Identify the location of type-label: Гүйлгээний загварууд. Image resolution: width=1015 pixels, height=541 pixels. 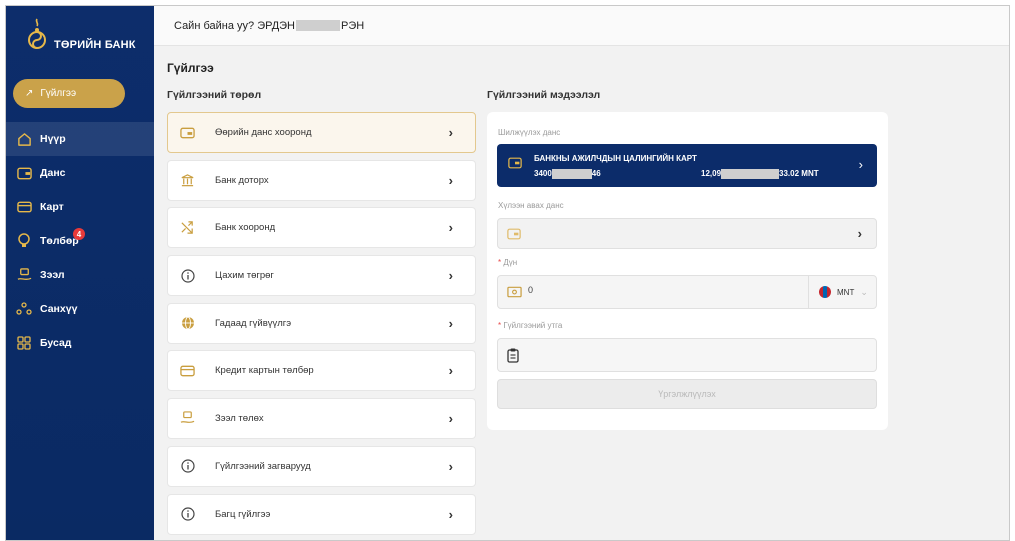
(263, 466).